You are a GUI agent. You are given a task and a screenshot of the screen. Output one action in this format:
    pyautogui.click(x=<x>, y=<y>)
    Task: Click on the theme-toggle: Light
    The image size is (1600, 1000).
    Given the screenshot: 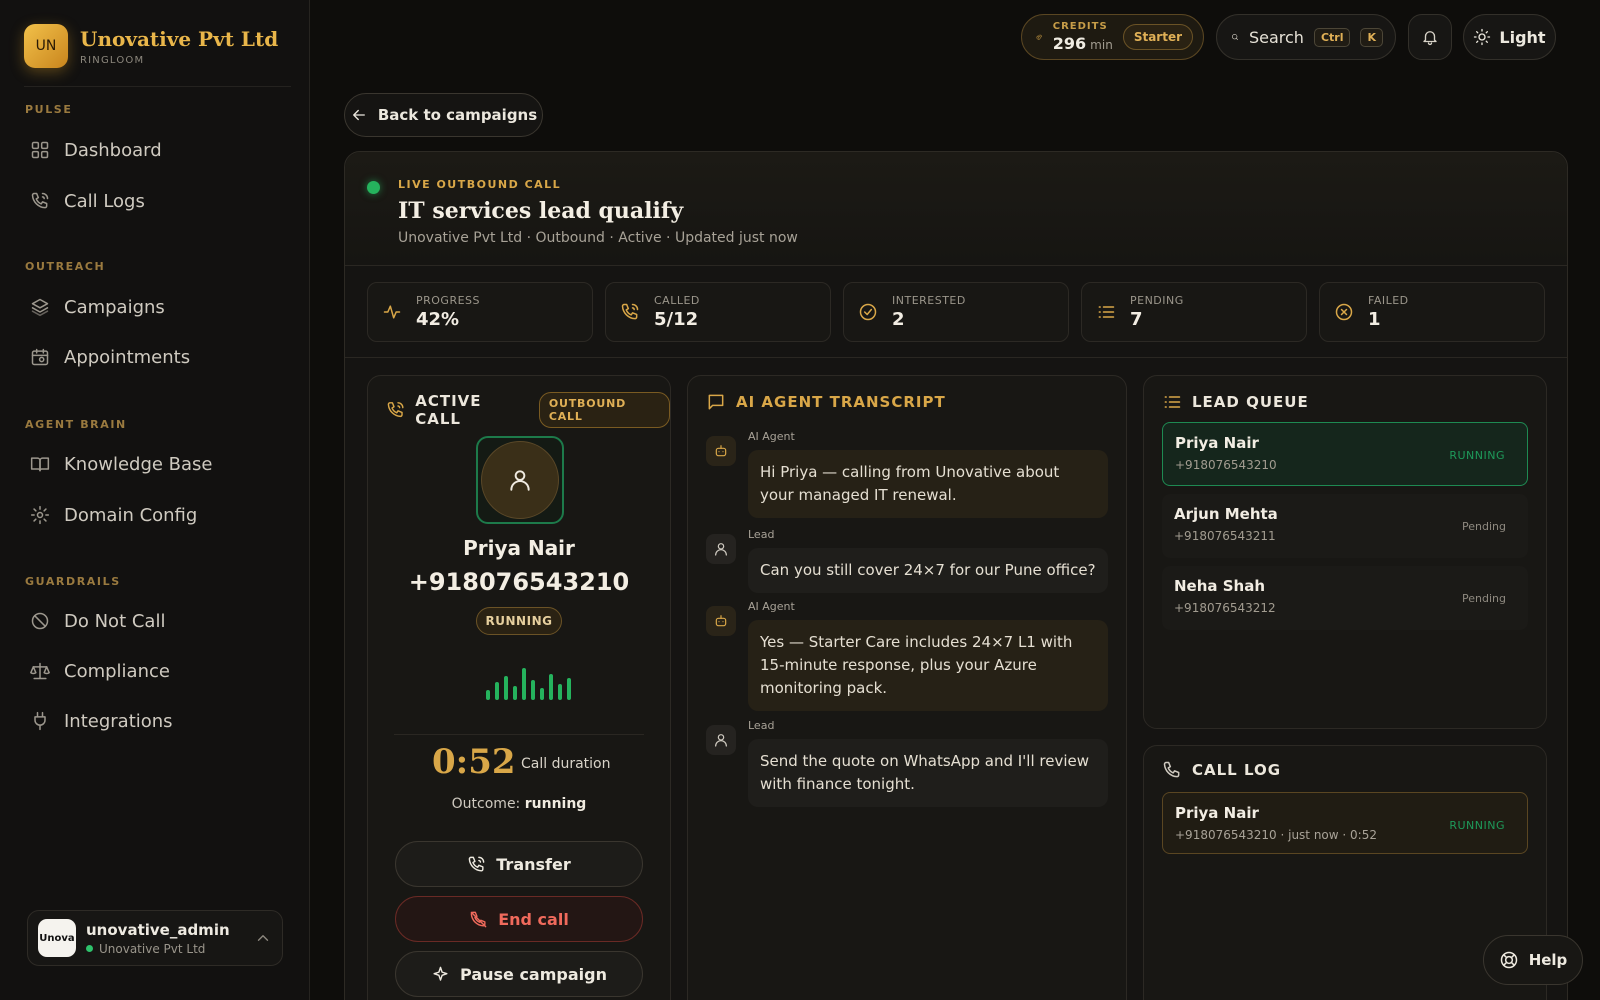 What is the action you would take?
    pyautogui.click(x=1509, y=37)
    